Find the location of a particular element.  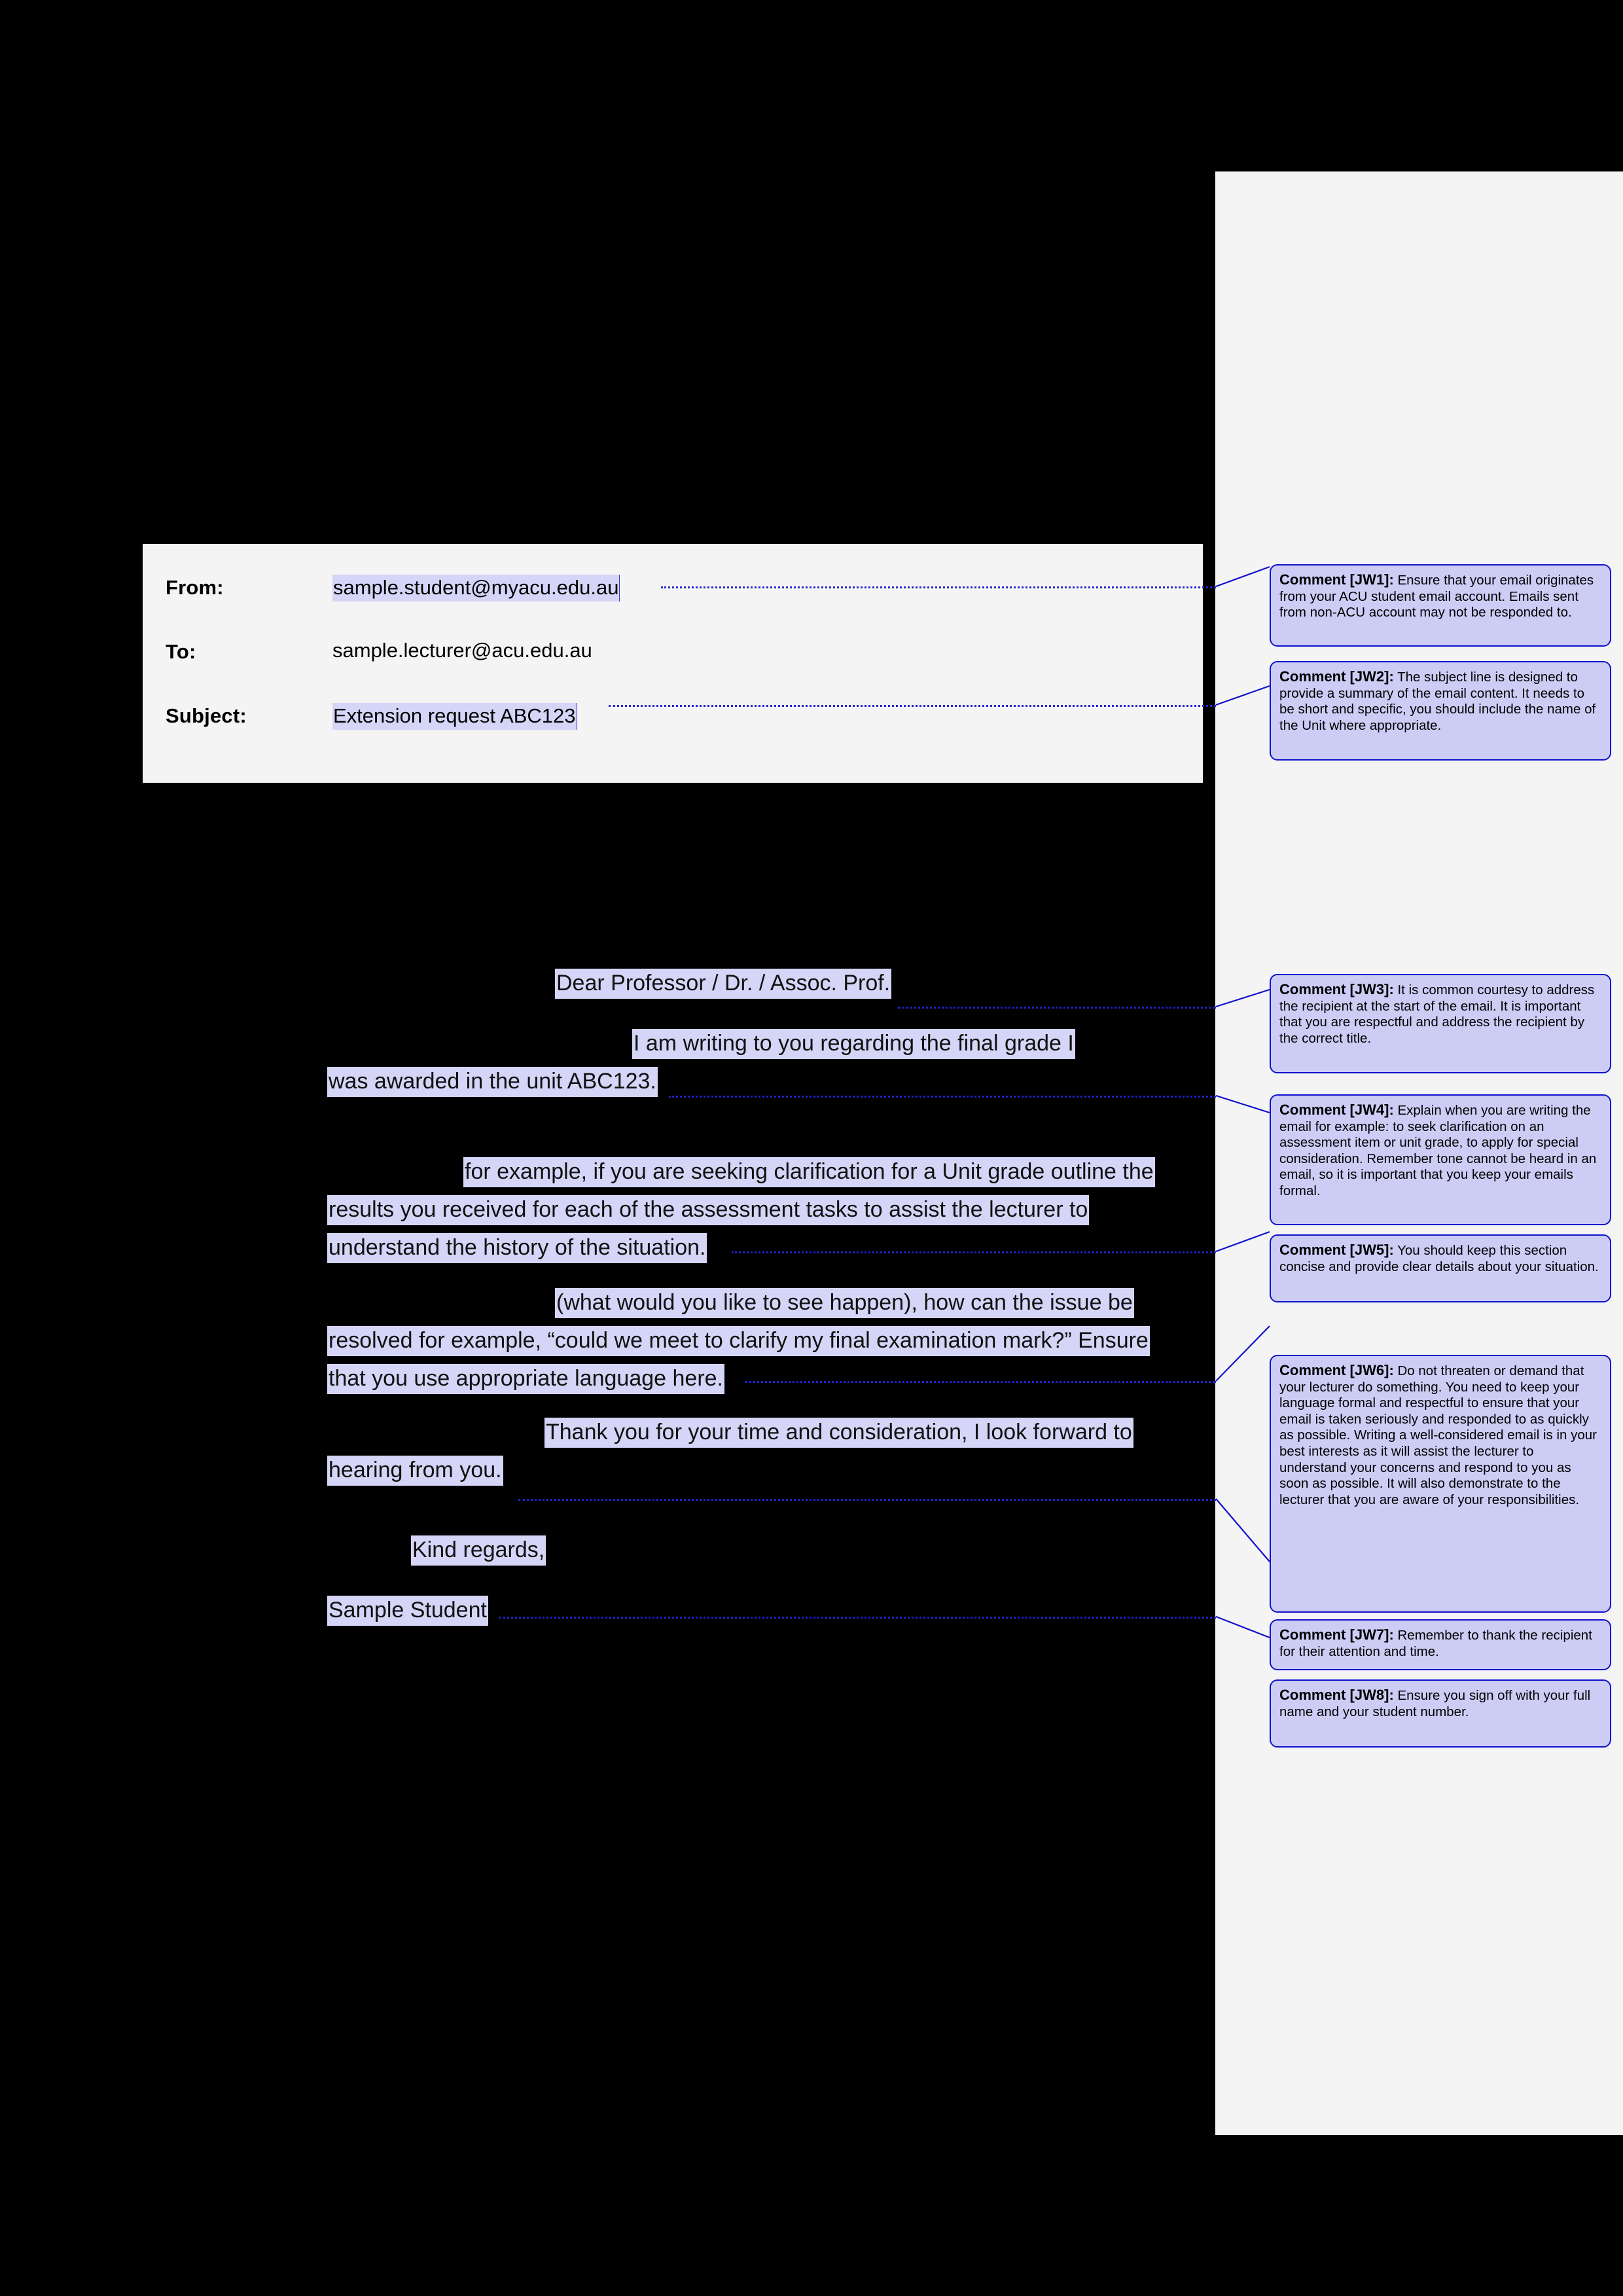

comment-jw2-label: Comment [JW2]: is located at coordinates (1336, 676).